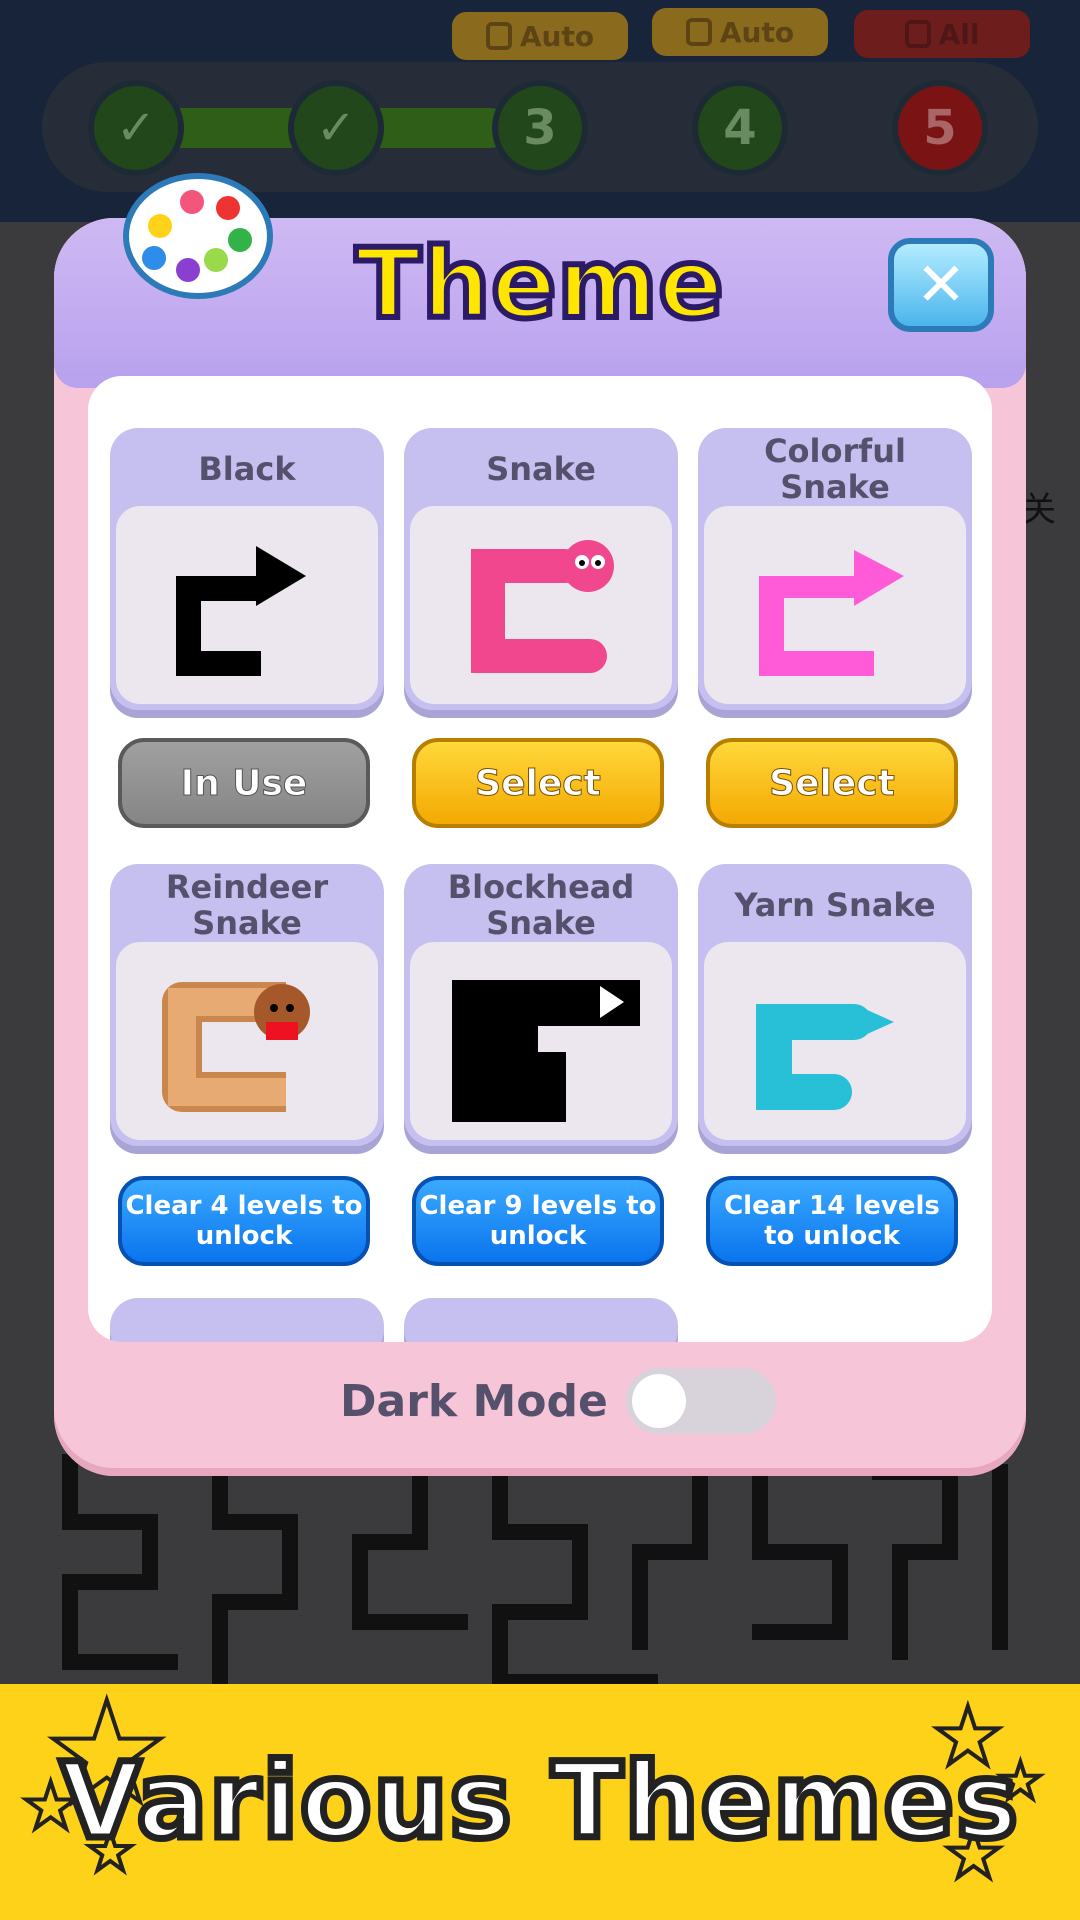 This screenshot has height=1920, width=1080. Describe the element at coordinates (539, 1801) in the screenshot. I see `banner-title: Various Themes` at that location.